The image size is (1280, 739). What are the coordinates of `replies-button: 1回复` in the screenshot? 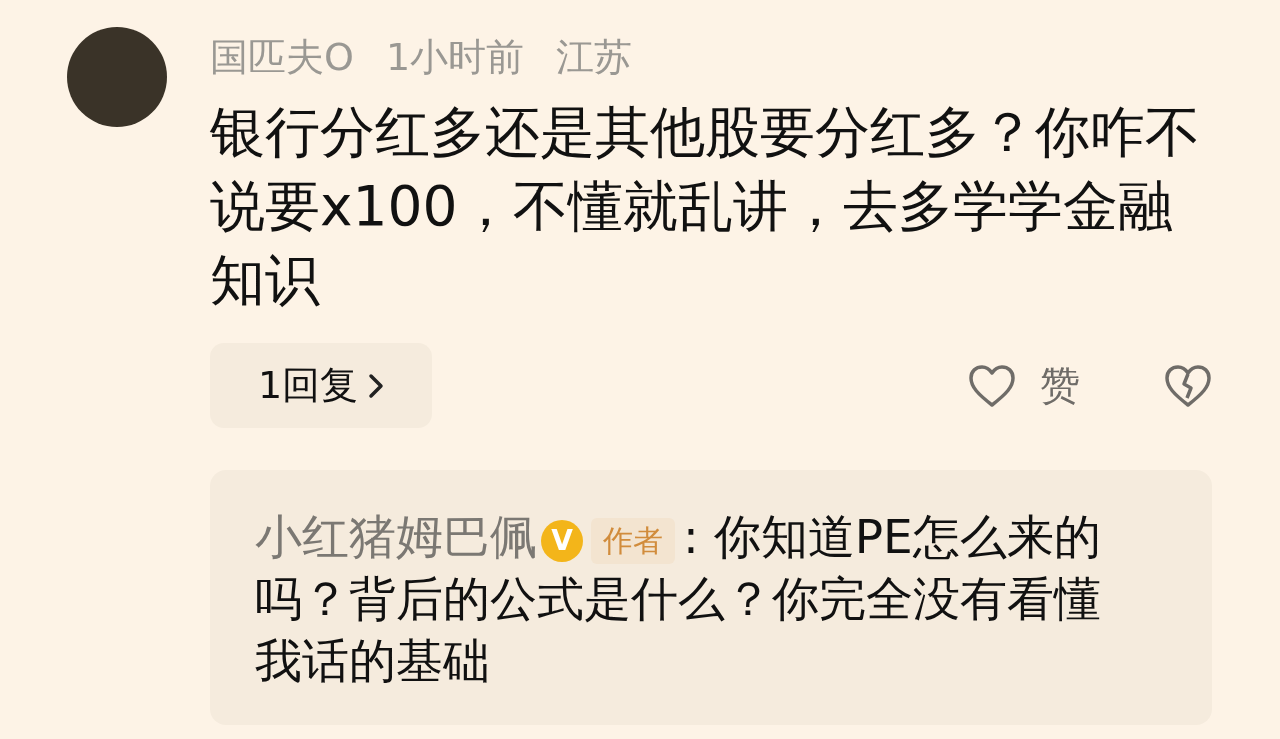 It's located at (321, 385).